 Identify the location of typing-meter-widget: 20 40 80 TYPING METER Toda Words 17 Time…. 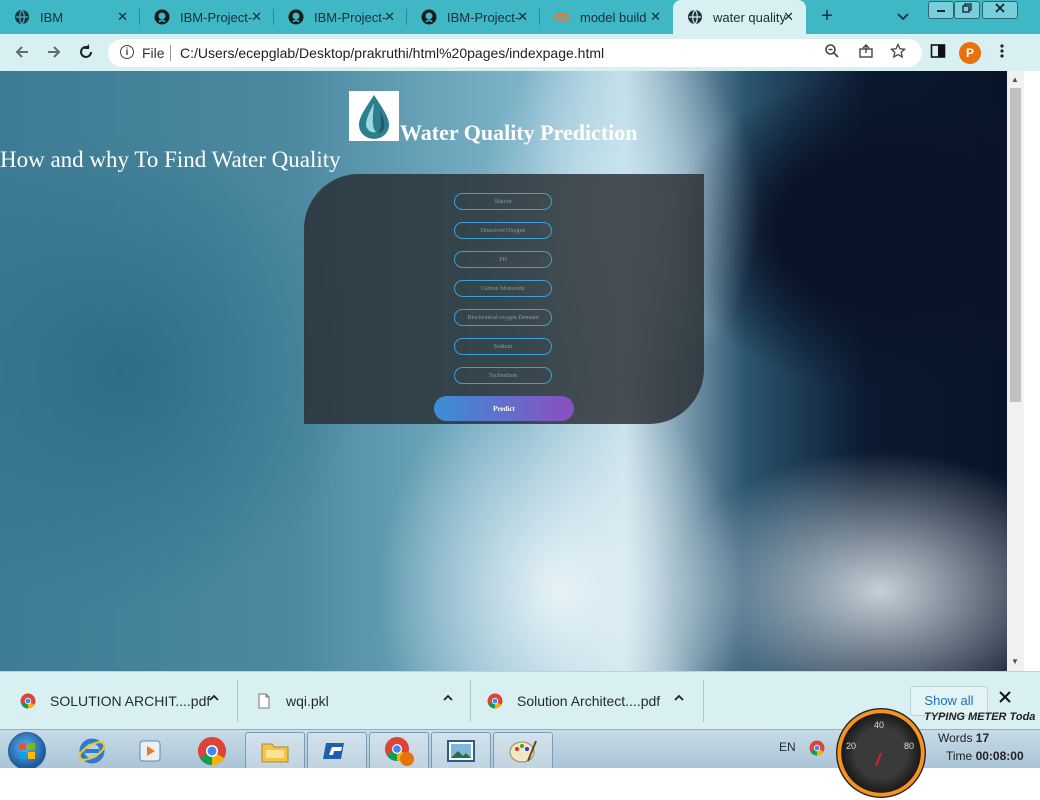
(936, 753).